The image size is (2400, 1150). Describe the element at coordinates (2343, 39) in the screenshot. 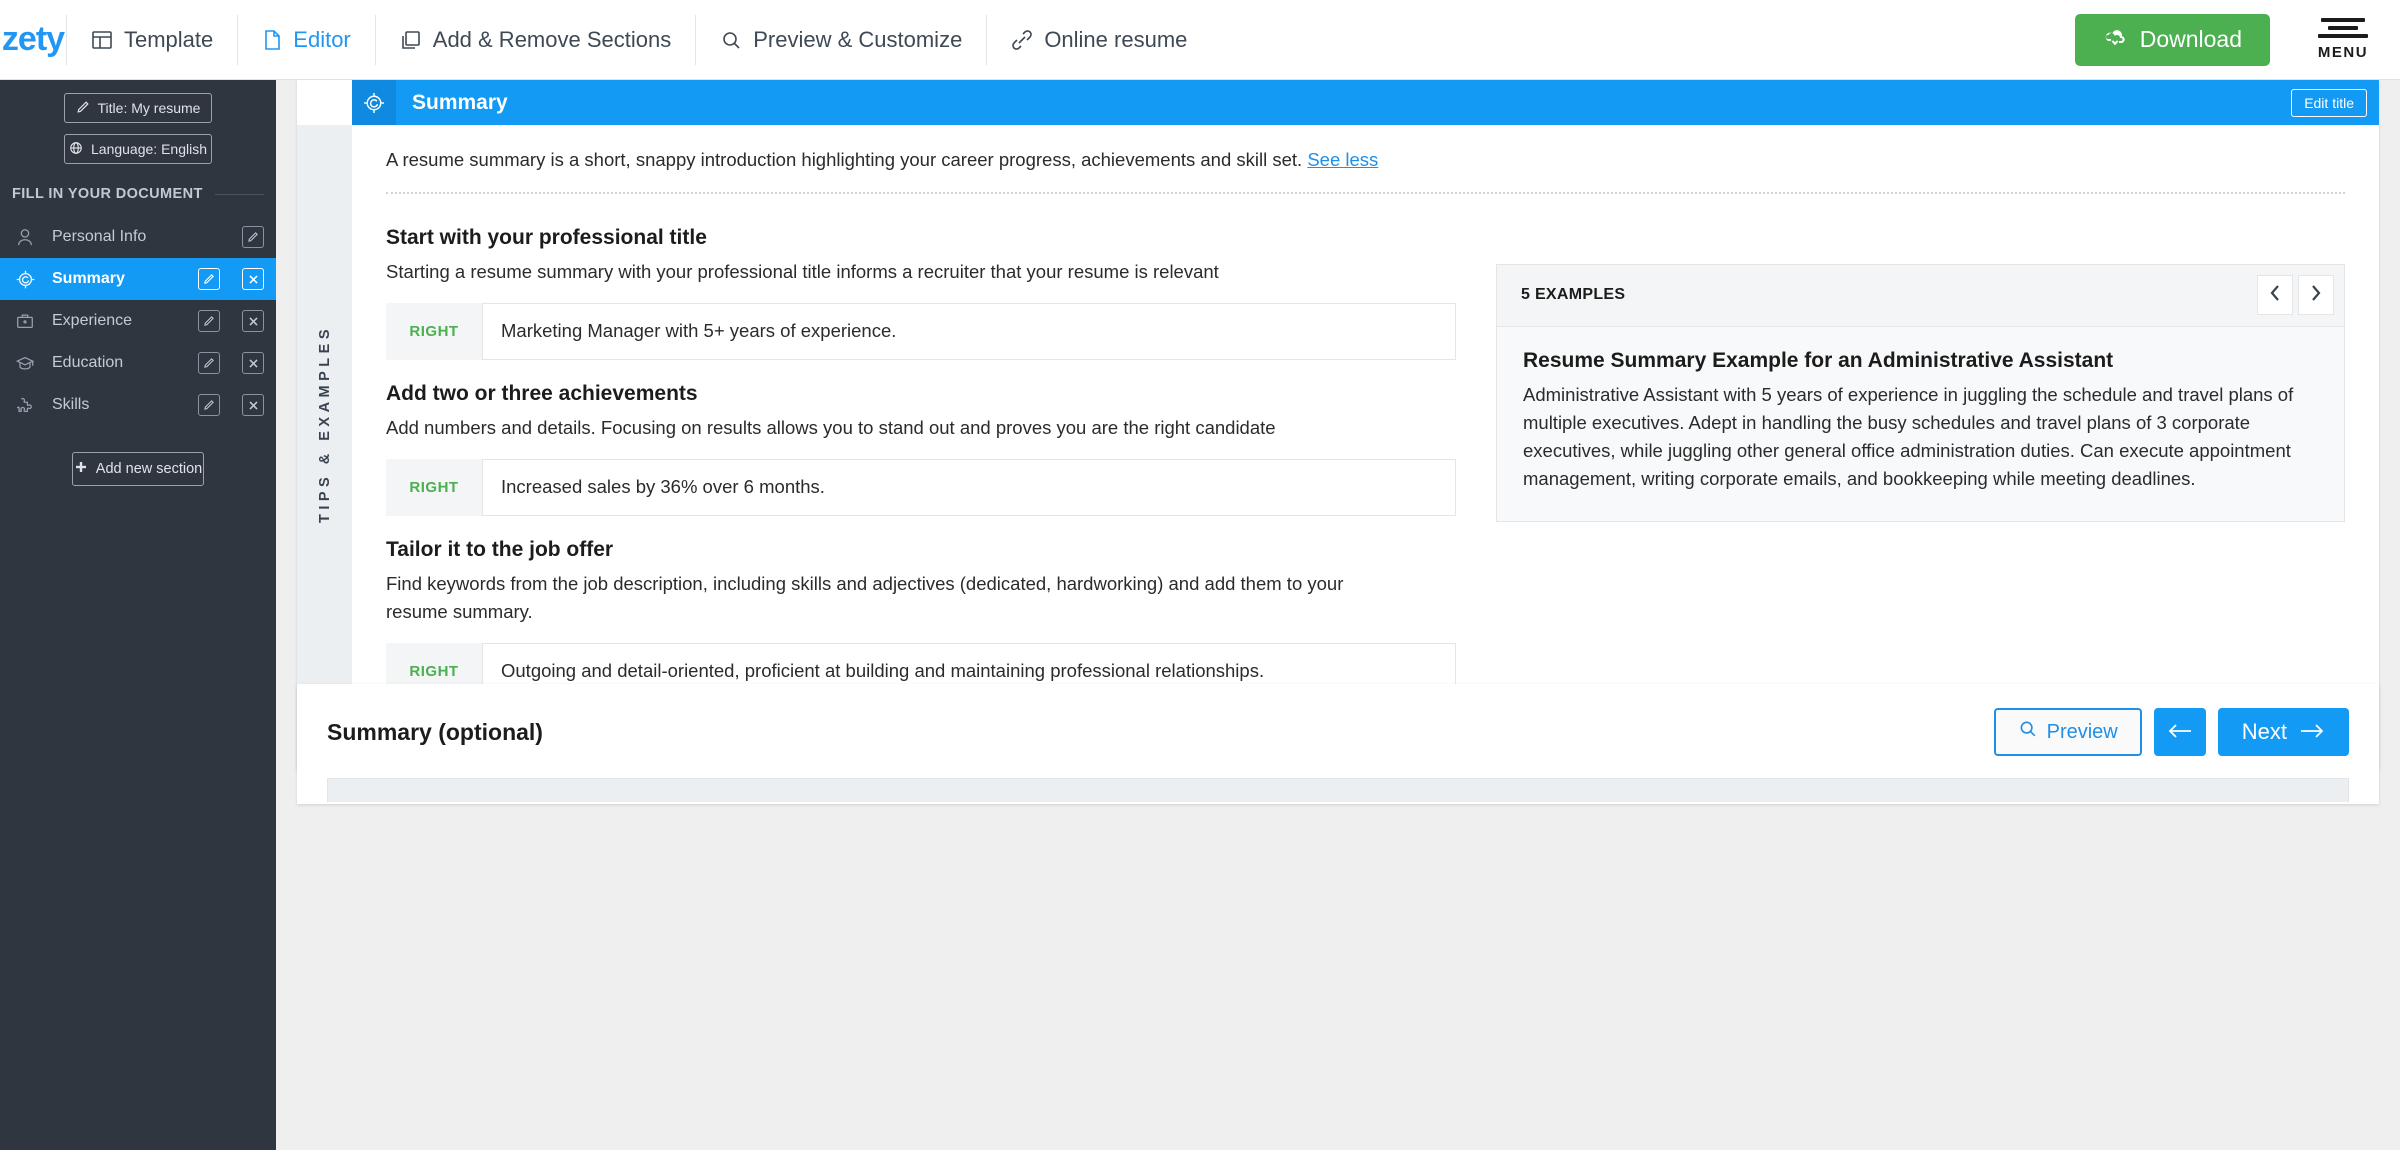

I see `menu-button: MENU` at that location.